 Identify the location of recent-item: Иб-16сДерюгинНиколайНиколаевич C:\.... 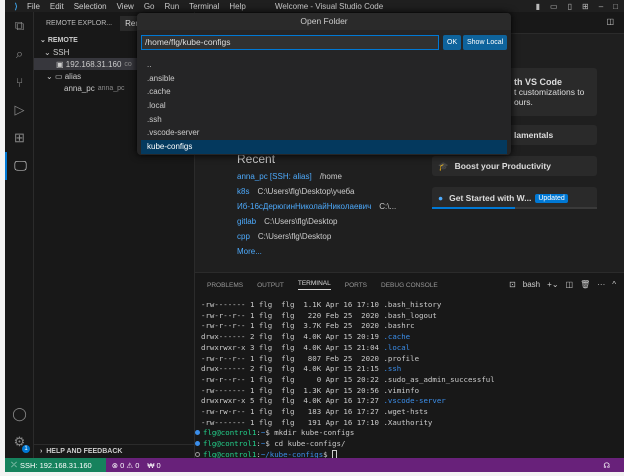
(316, 209).